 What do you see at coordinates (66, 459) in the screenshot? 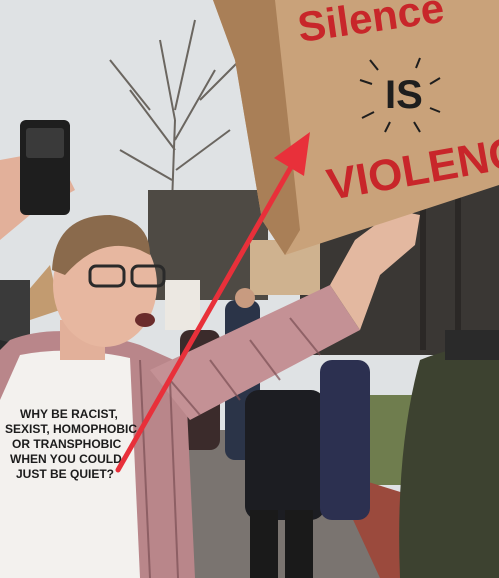
I see `shirt-line-4: WHEN YOU COULD` at bounding box center [66, 459].